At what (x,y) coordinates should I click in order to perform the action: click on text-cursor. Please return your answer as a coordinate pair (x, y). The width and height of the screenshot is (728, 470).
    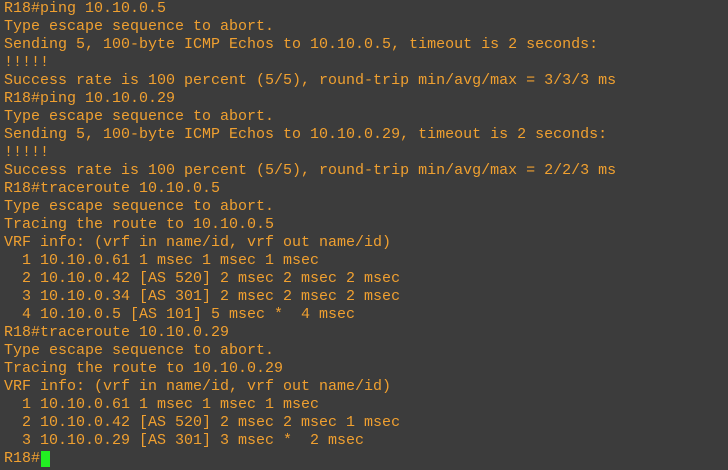
    Looking at the image, I should click on (46, 459).